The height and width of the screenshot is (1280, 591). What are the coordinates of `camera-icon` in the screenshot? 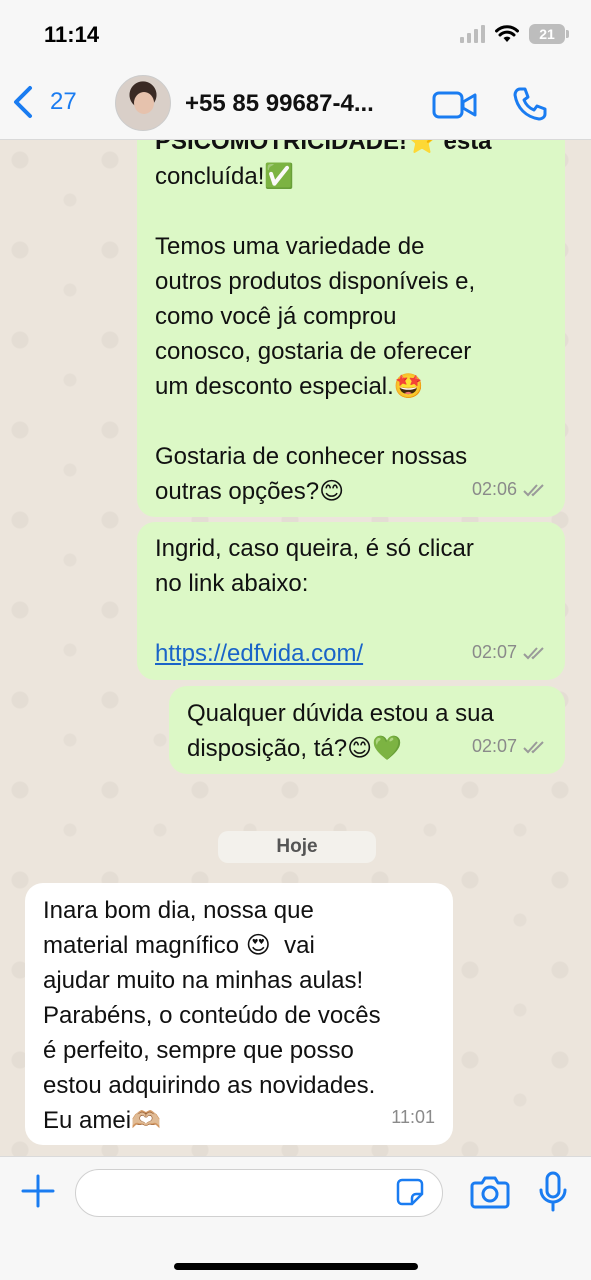 It's located at (490, 1192).